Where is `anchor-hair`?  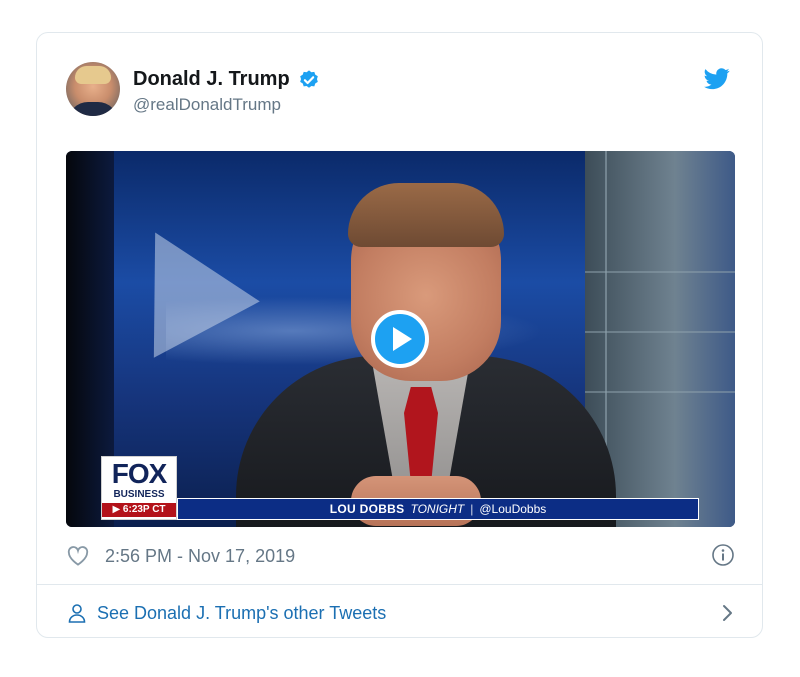
anchor-hair is located at coordinates (426, 215).